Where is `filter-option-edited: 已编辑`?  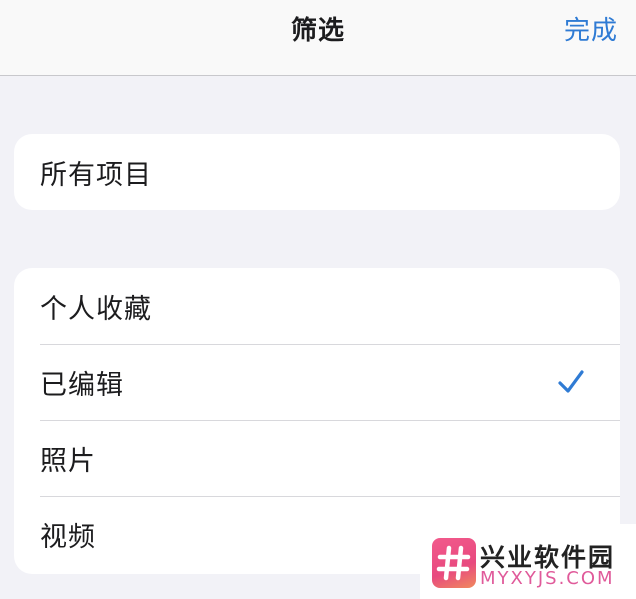 filter-option-edited: 已编辑 is located at coordinates (317, 382).